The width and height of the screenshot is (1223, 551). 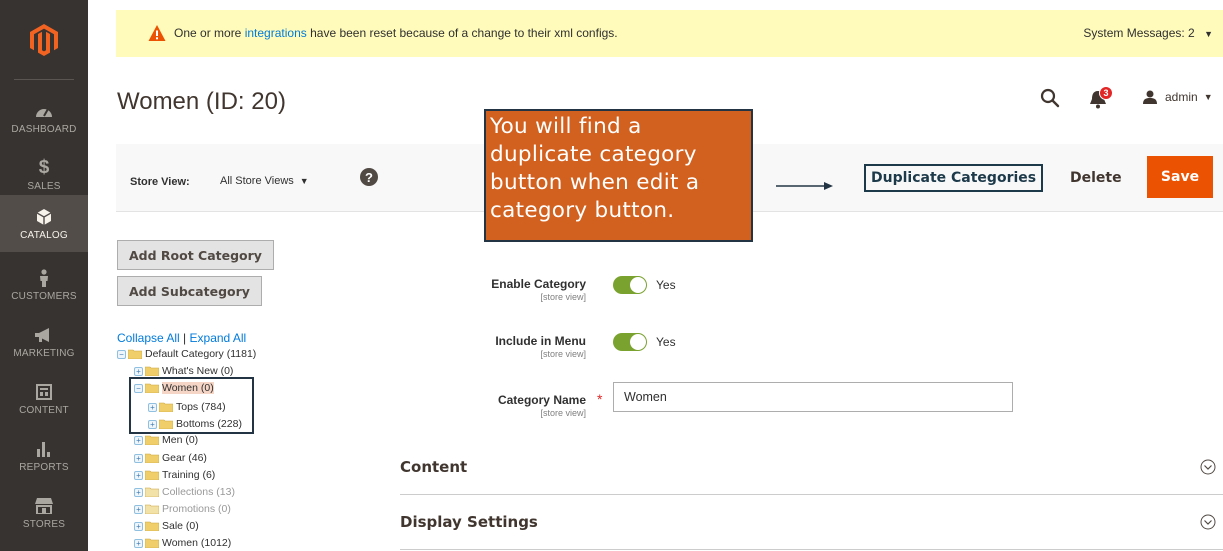 I want to click on system-messages-dropdown: System Messages: 2 ▼, so click(x=1148, y=33).